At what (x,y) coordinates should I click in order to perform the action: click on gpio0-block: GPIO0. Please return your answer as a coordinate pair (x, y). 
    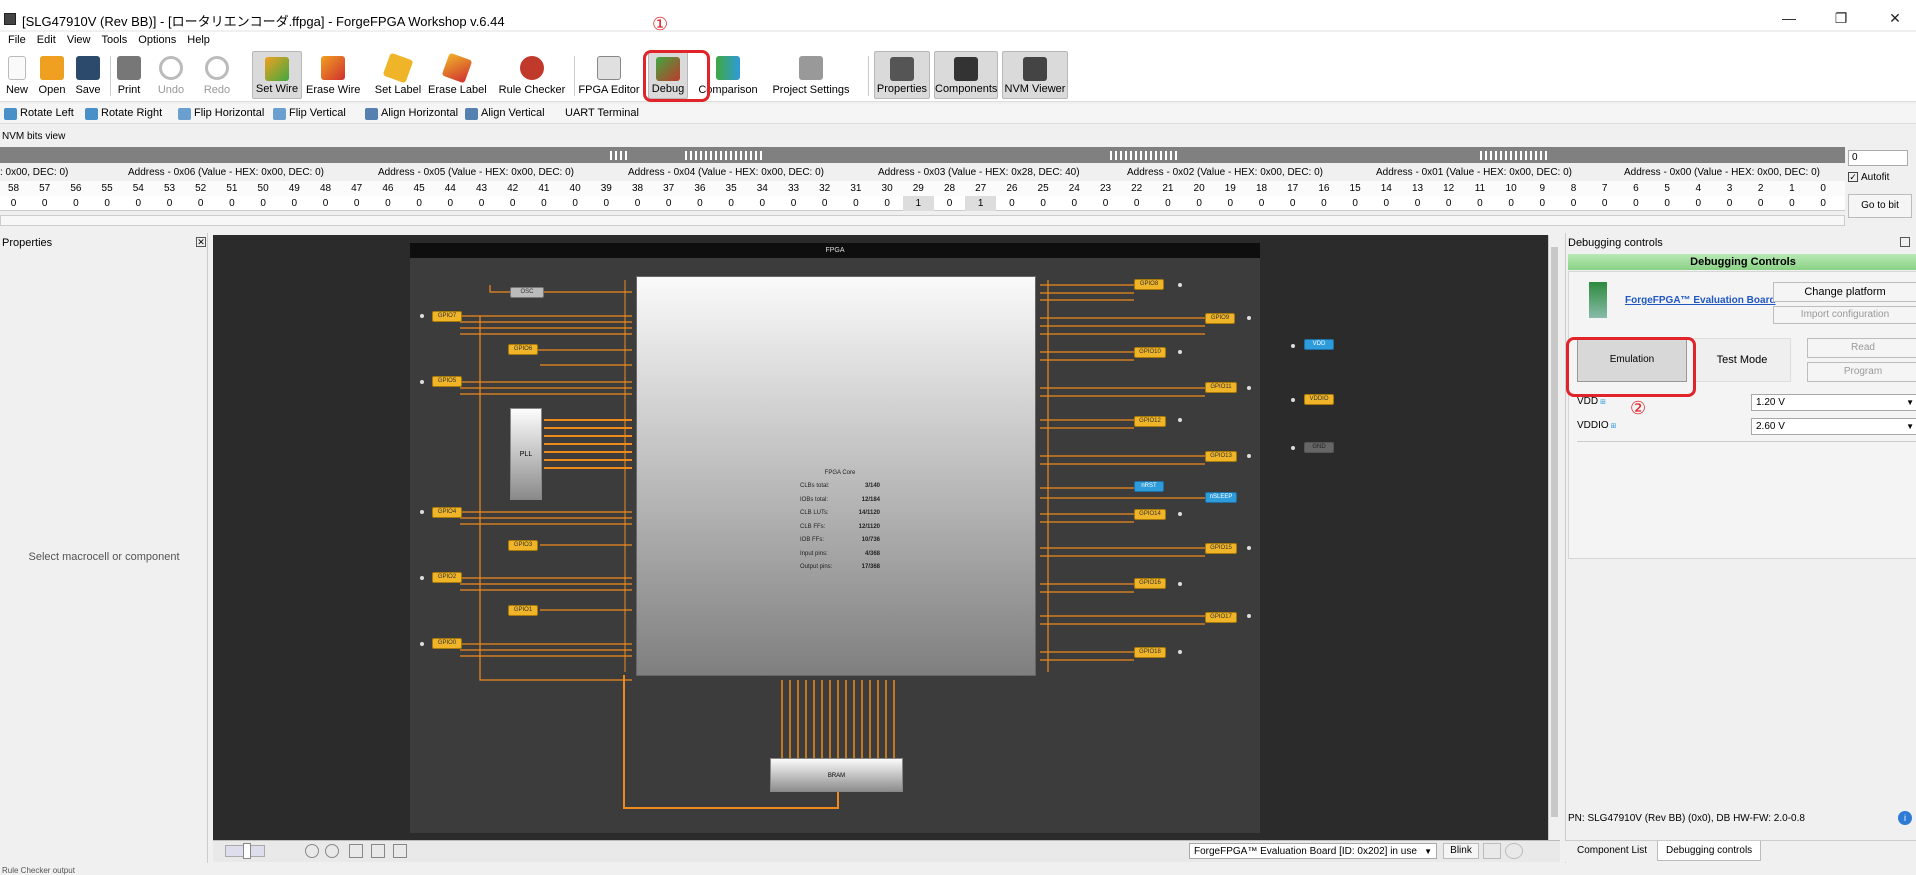
    Looking at the image, I should click on (447, 643).